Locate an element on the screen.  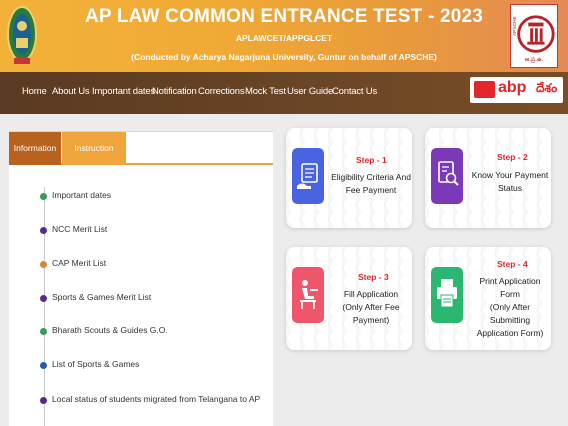
abp-watermark: abp దేశం is located at coordinates (516, 90).